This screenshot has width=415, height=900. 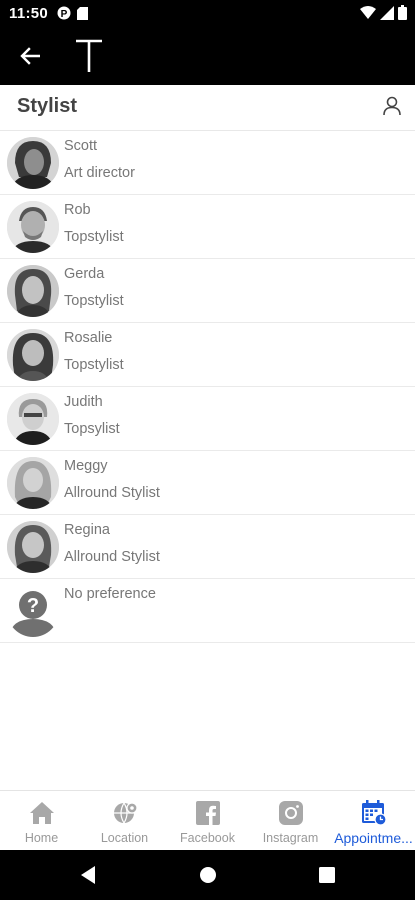 I want to click on wifi-icon, so click(x=368, y=12).